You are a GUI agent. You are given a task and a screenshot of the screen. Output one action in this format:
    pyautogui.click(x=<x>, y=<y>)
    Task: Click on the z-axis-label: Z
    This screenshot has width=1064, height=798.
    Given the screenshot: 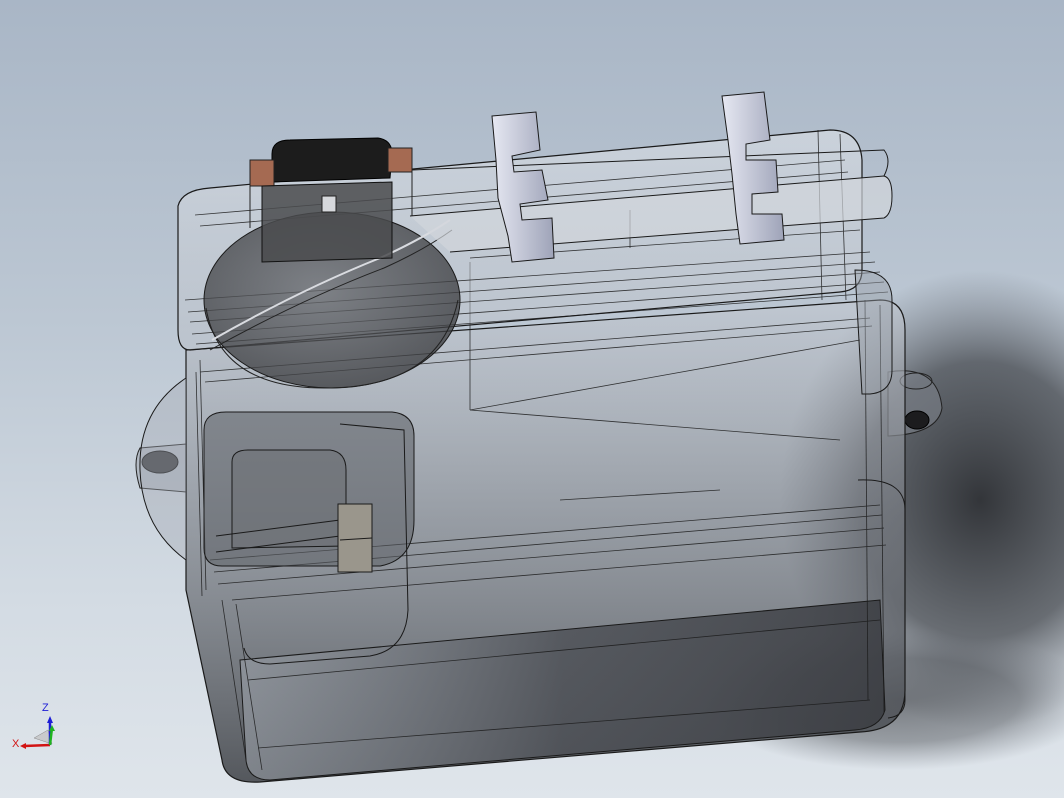 What is the action you would take?
    pyautogui.click(x=45, y=708)
    